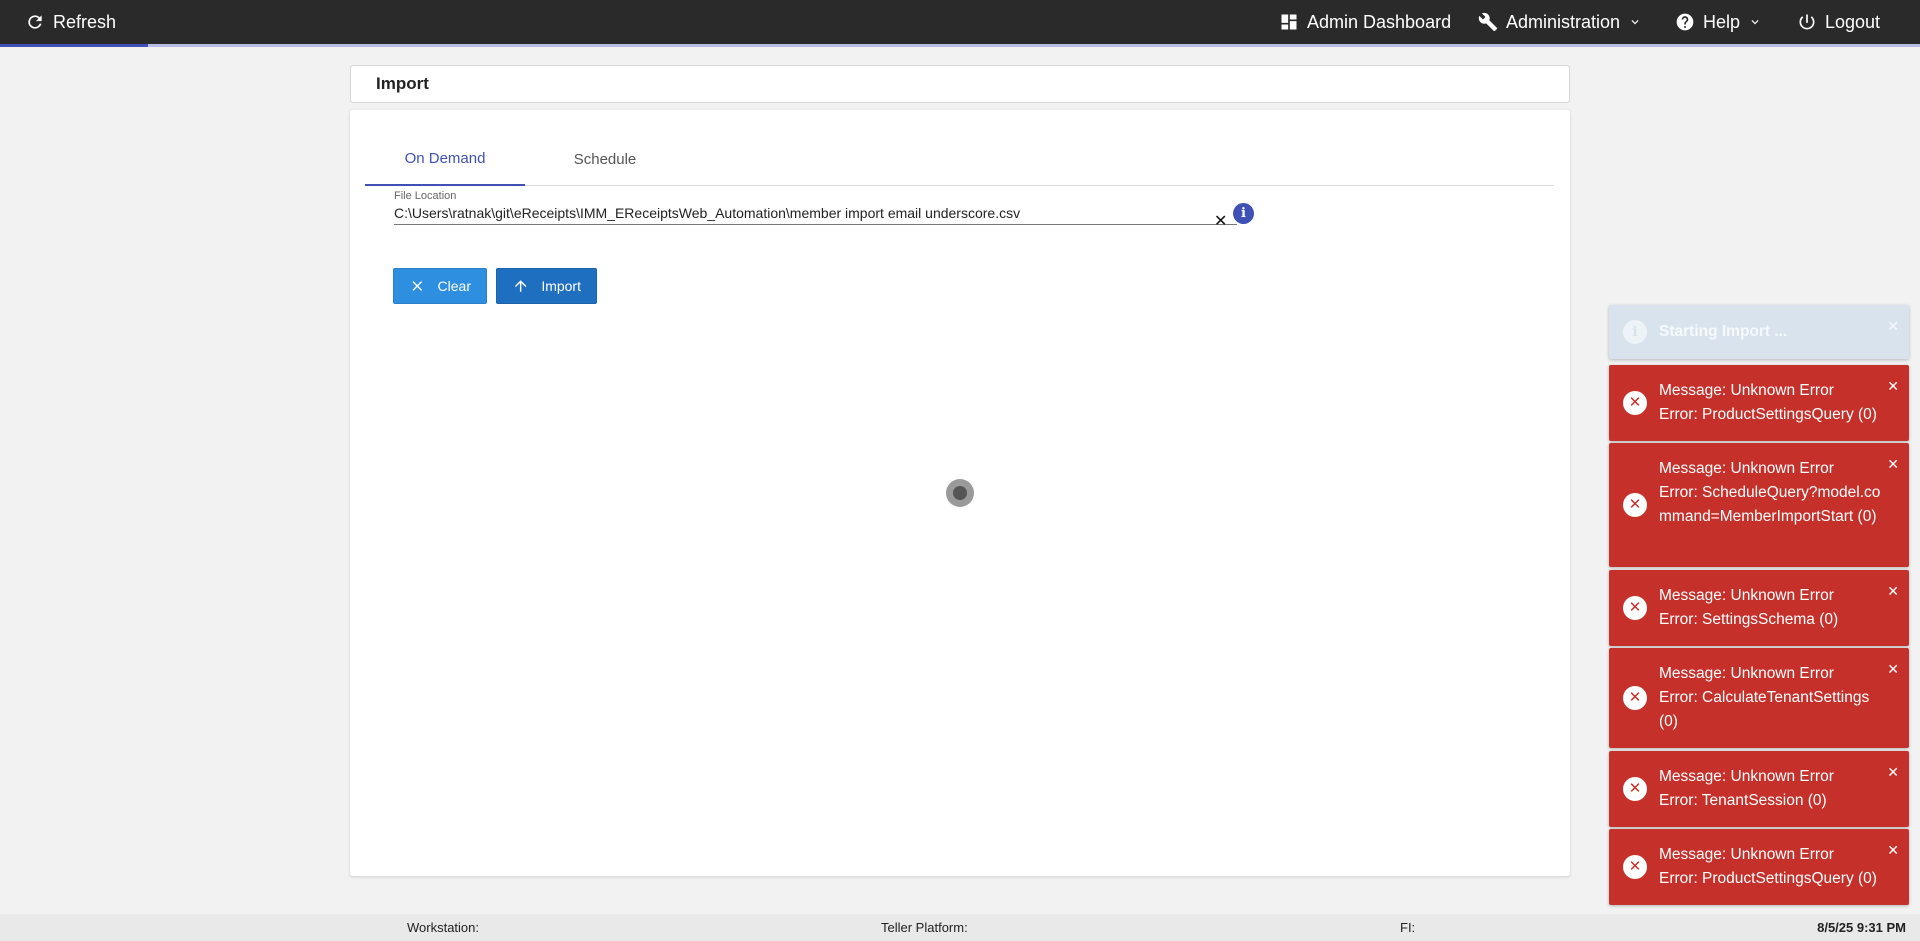  Describe the element at coordinates (960, 45) in the screenshot. I see `loading-progress-bar` at that location.